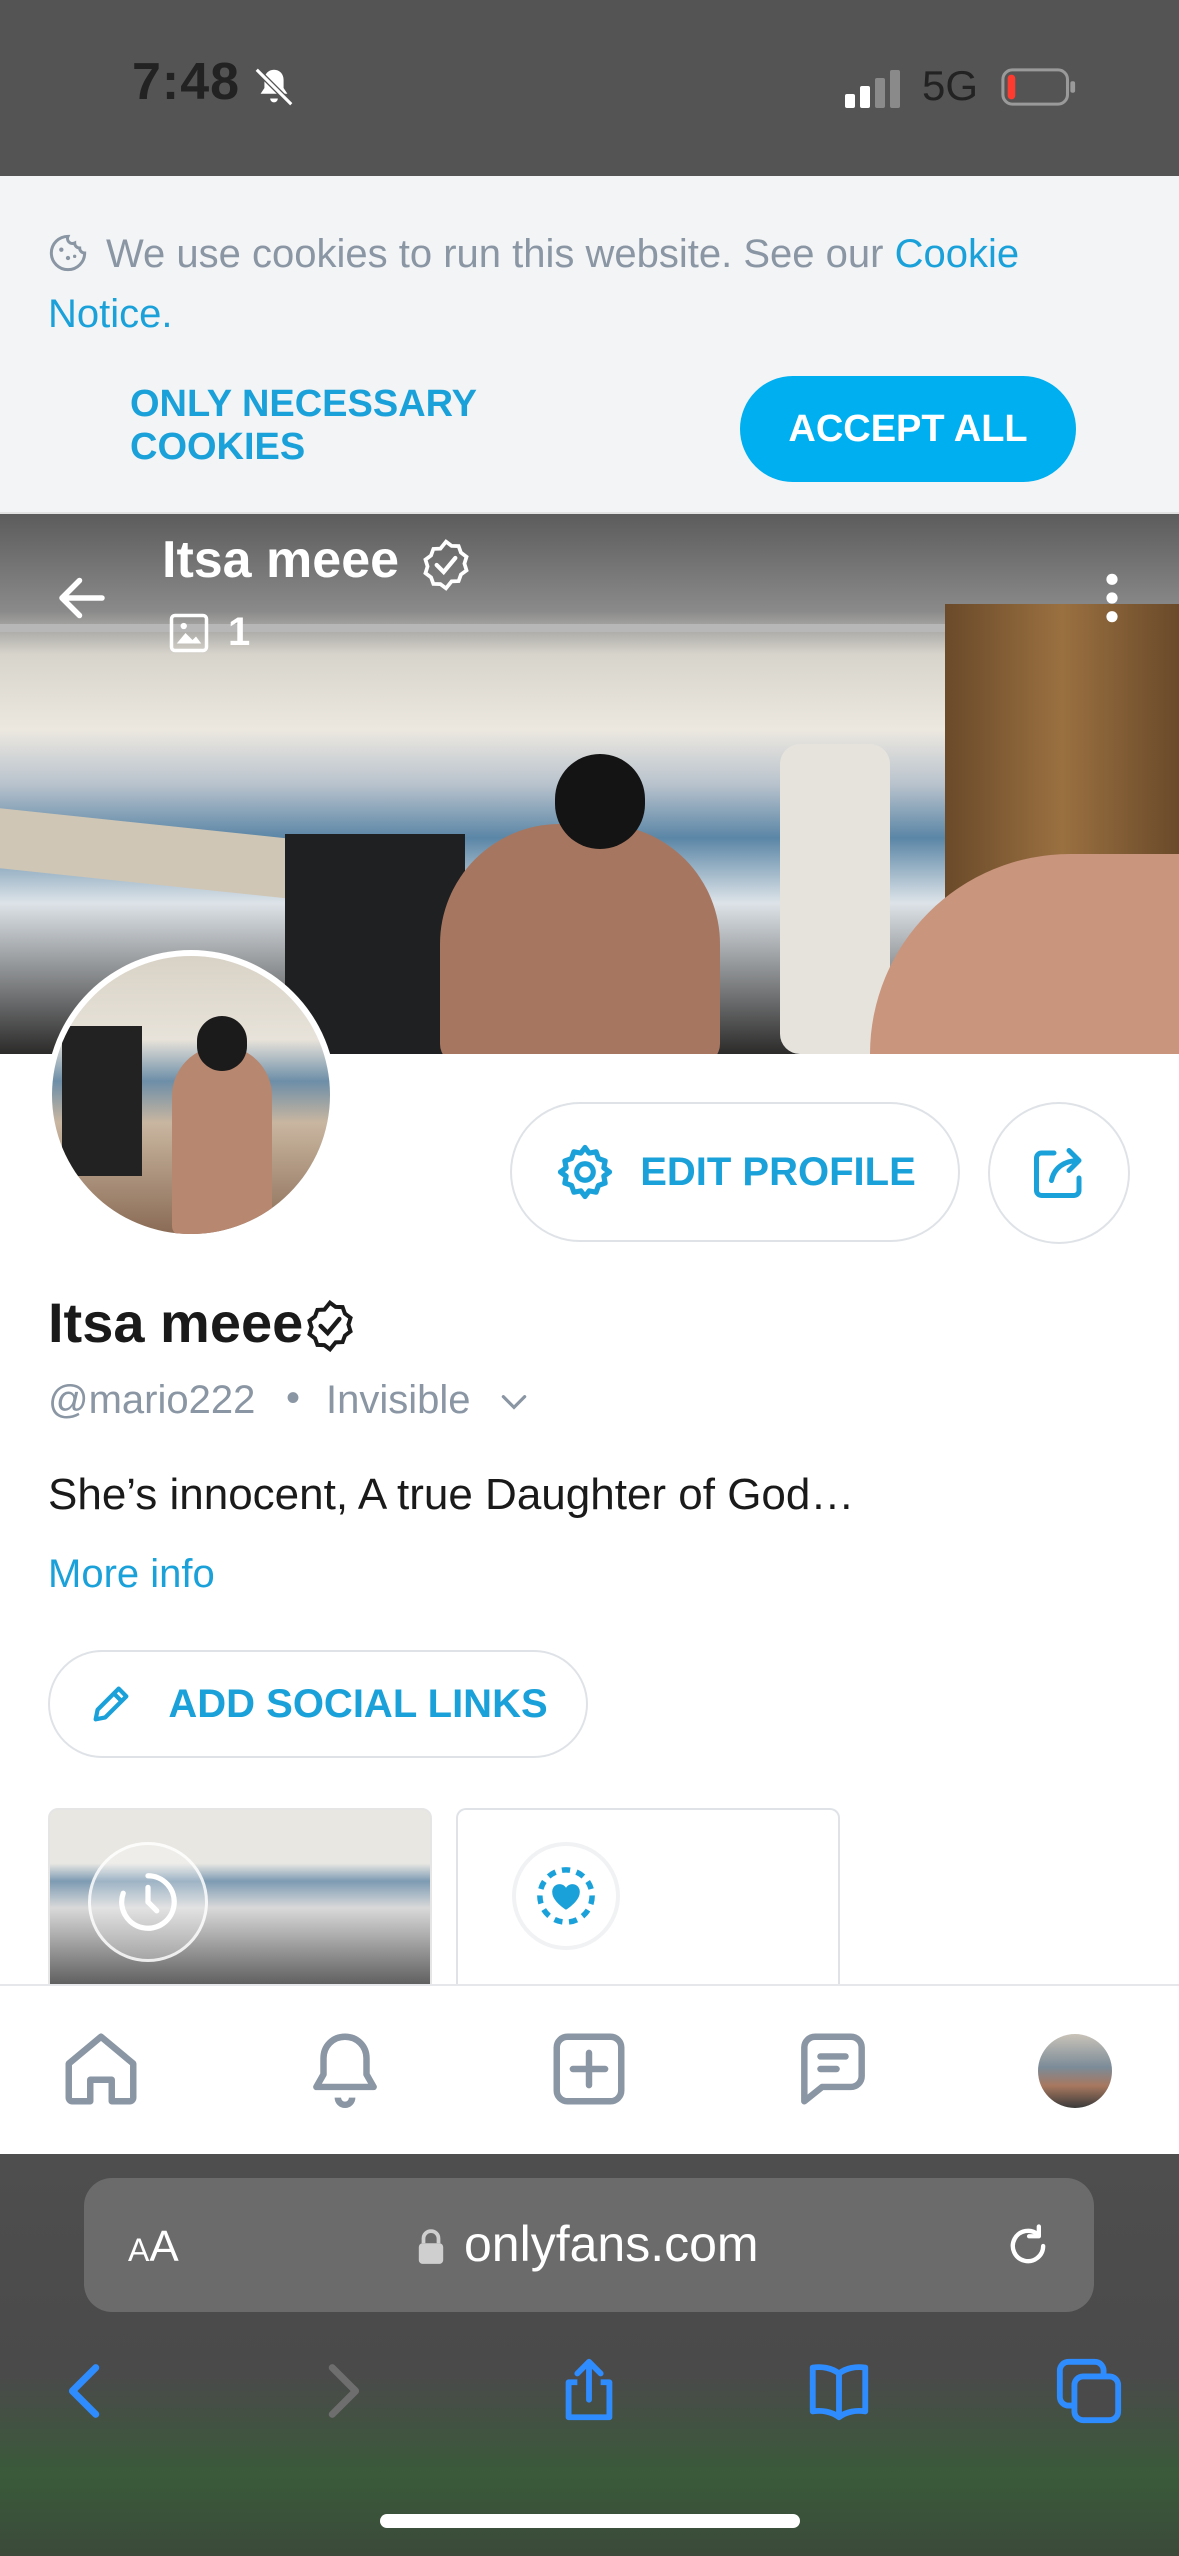  I want to click on clock-icon, so click(148, 1902).